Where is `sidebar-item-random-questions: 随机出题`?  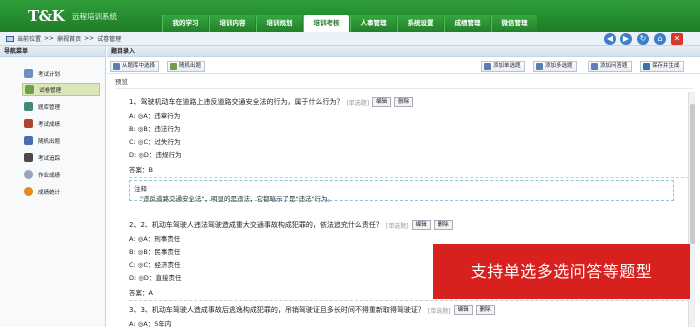
sidebar-item-random-questions: 随机出题 is located at coordinates (61, 140).